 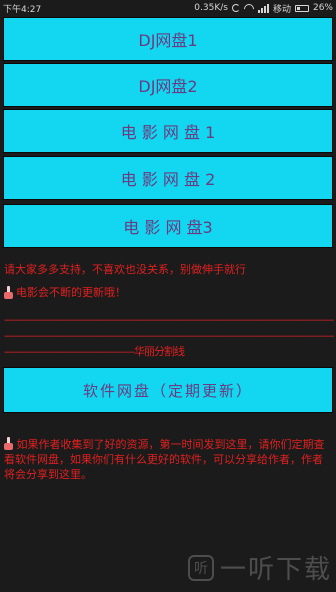 What do you see at coordinates (168, 85) in the screenshot?
I see `dj-netdisk-2-button: DJ网盘2` at bounding box center [168, 85].